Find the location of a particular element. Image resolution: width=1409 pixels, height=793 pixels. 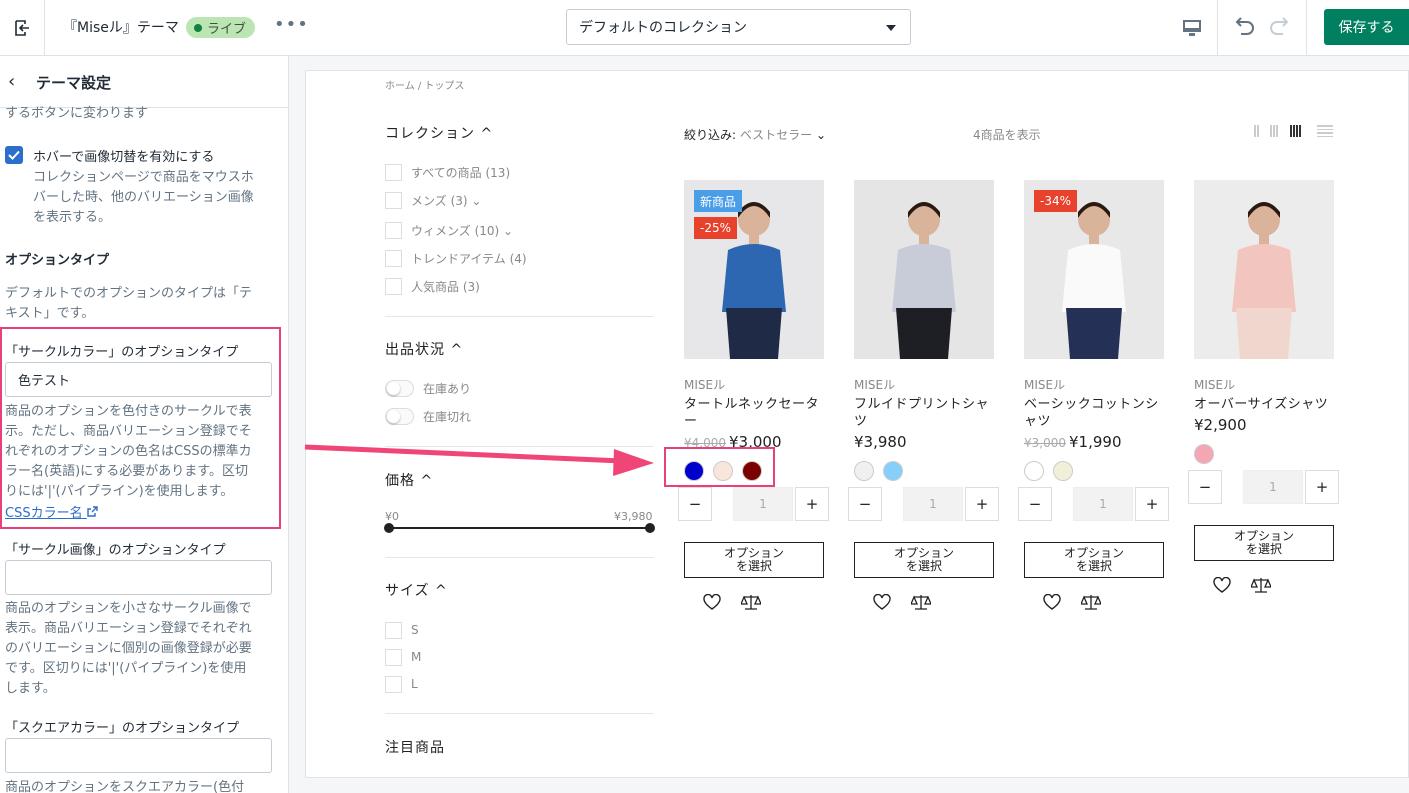

product-name: タートルネックセータ ー is located at coordinates (754, 413).